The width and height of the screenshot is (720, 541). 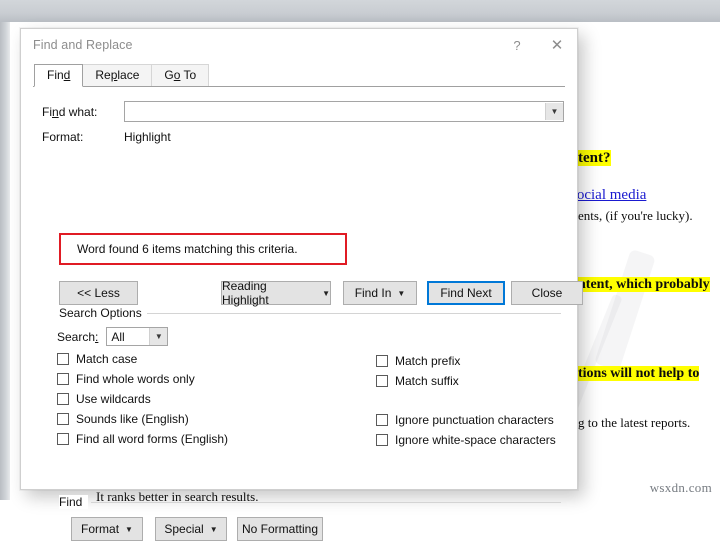 I want to click on checkbox-row: Use wildcards, so click(x=104, y=399).